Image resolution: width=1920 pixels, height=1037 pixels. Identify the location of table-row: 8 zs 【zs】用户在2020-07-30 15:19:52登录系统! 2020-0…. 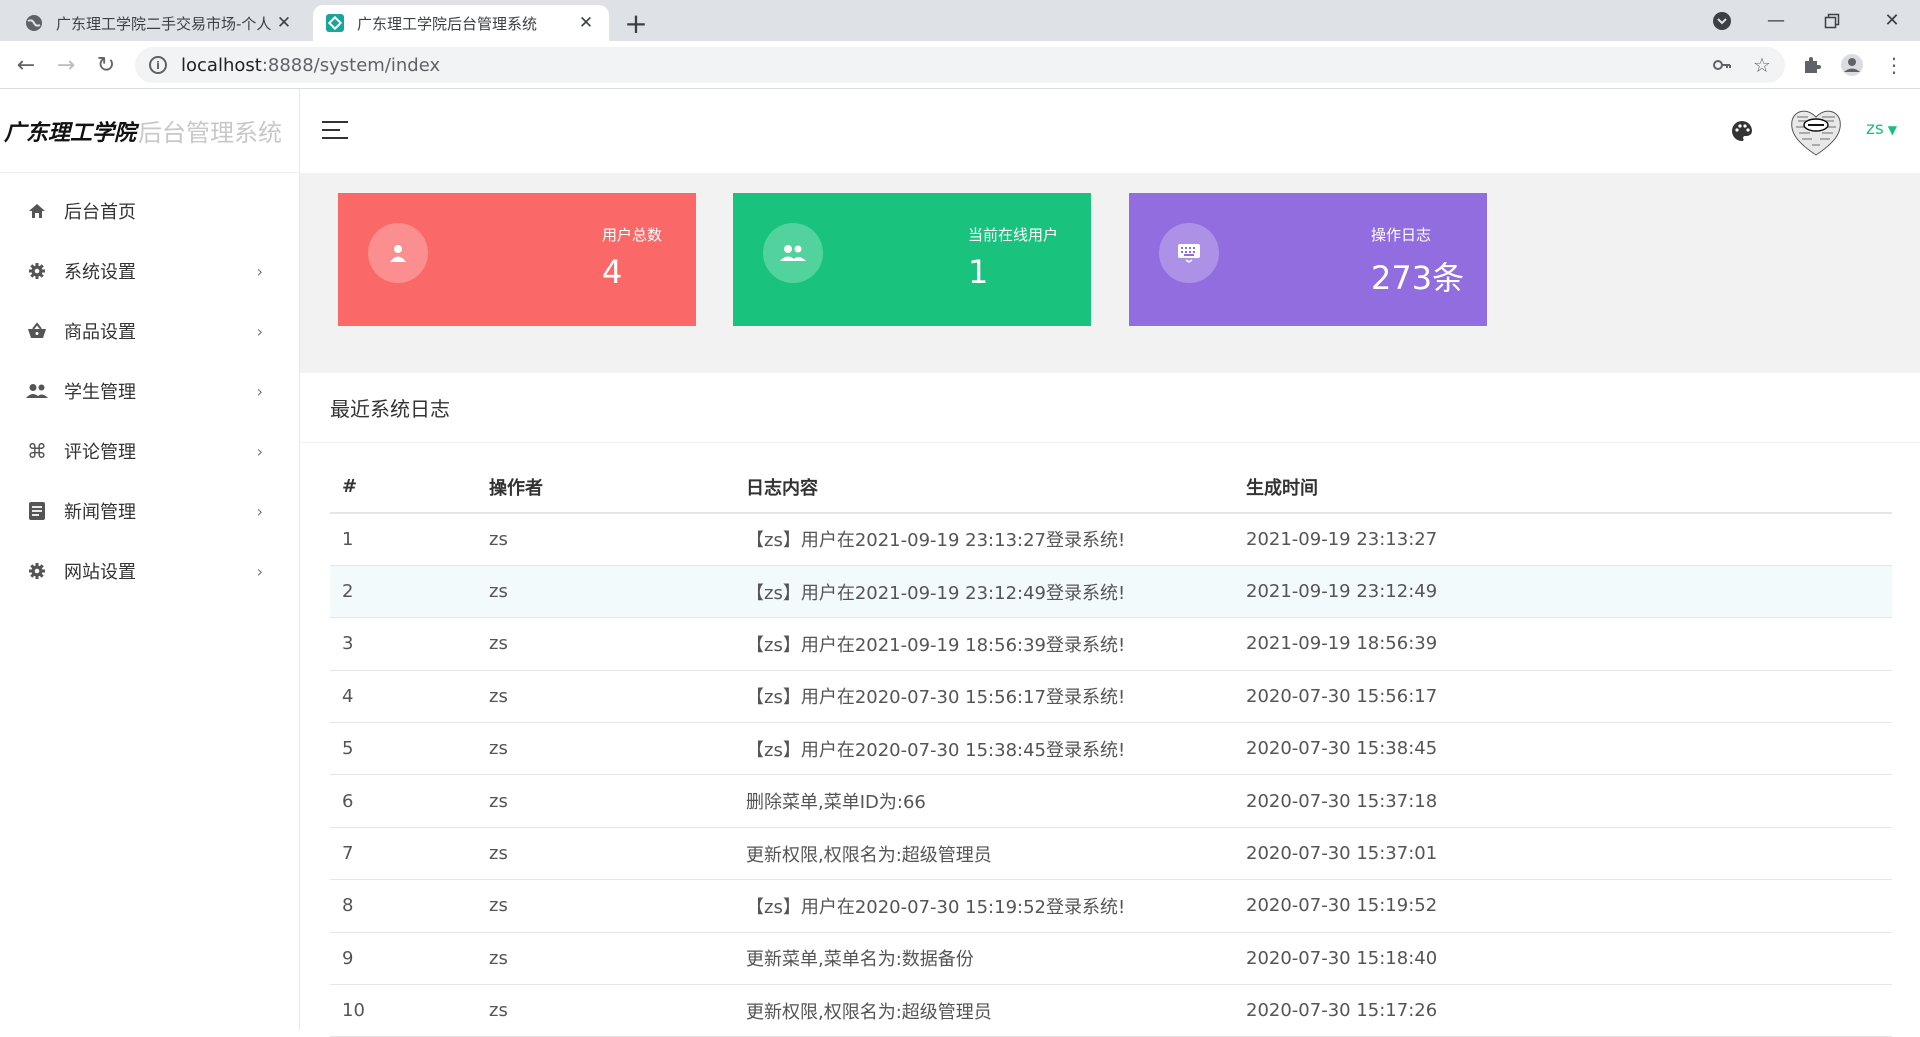
(1111, 906).